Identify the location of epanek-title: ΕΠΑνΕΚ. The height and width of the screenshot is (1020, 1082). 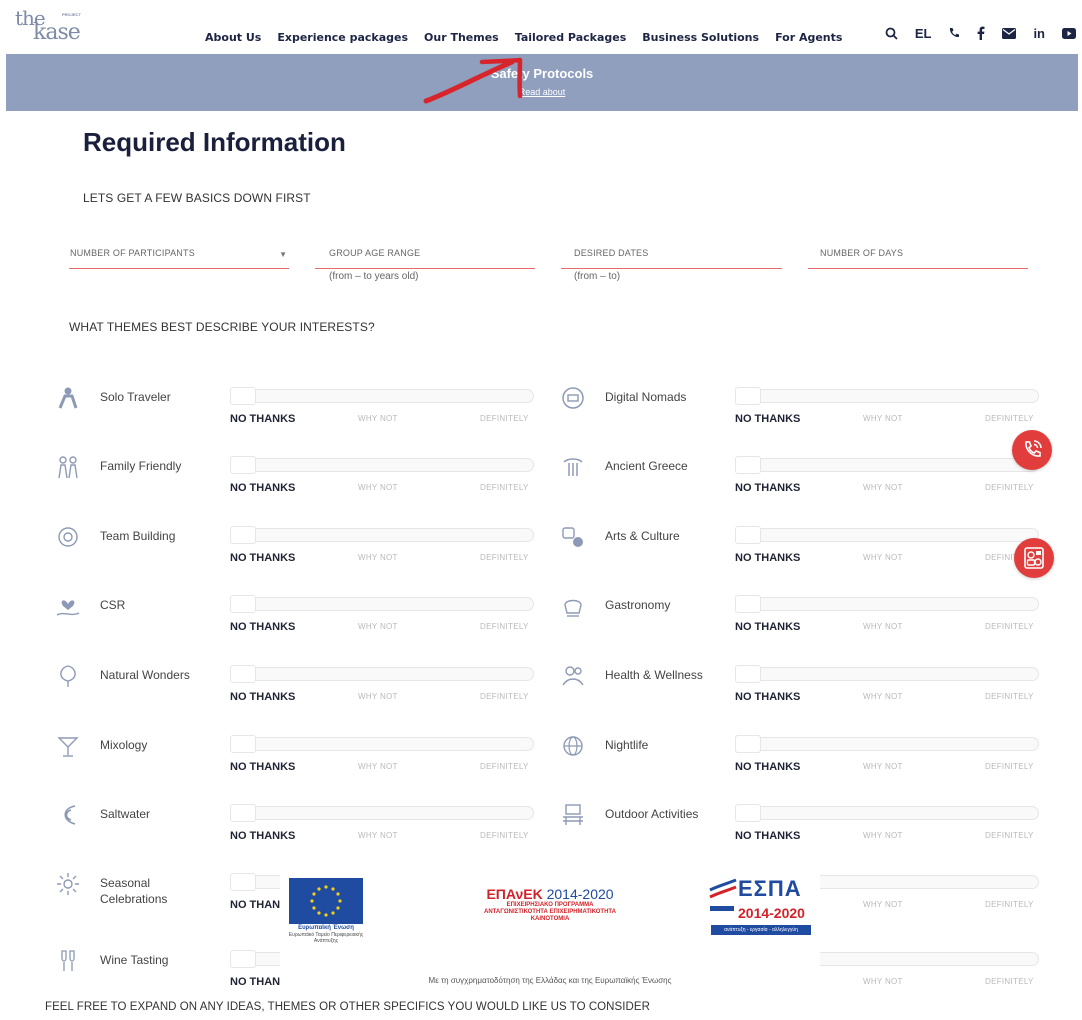
(514, 894).